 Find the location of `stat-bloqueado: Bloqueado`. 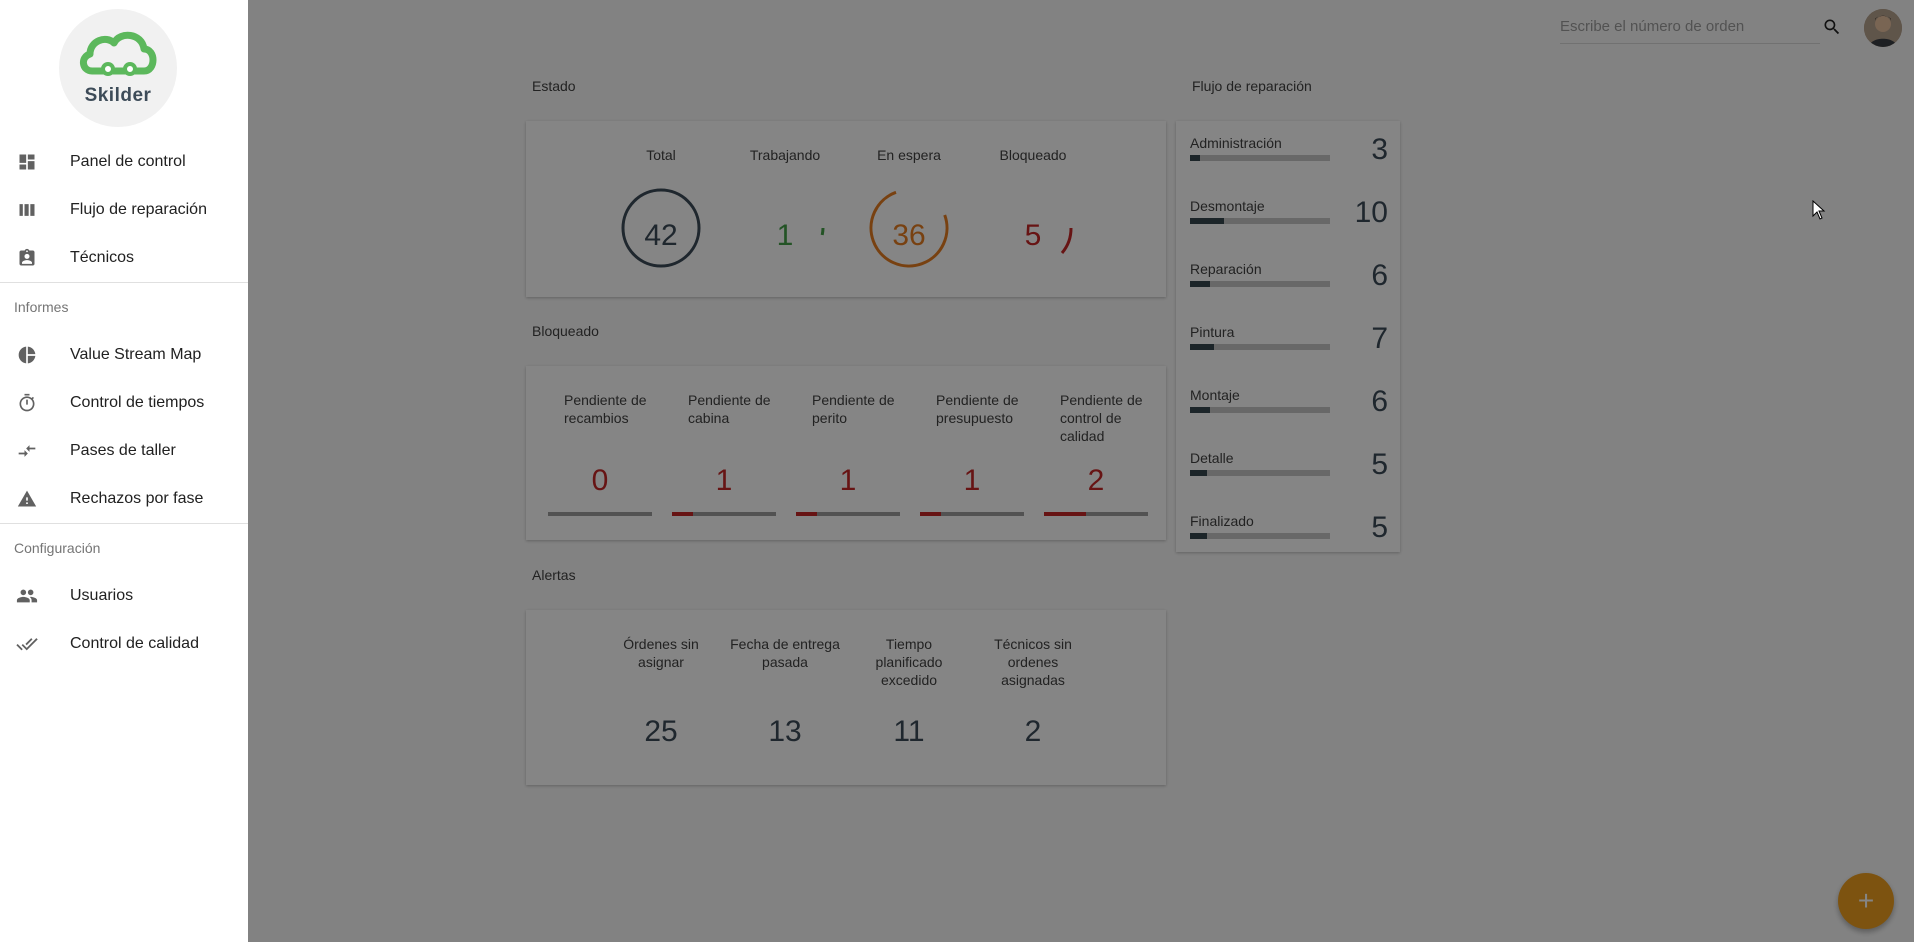

stat-bloqueado: Bloqueado is located at coordinates (1033, 155).